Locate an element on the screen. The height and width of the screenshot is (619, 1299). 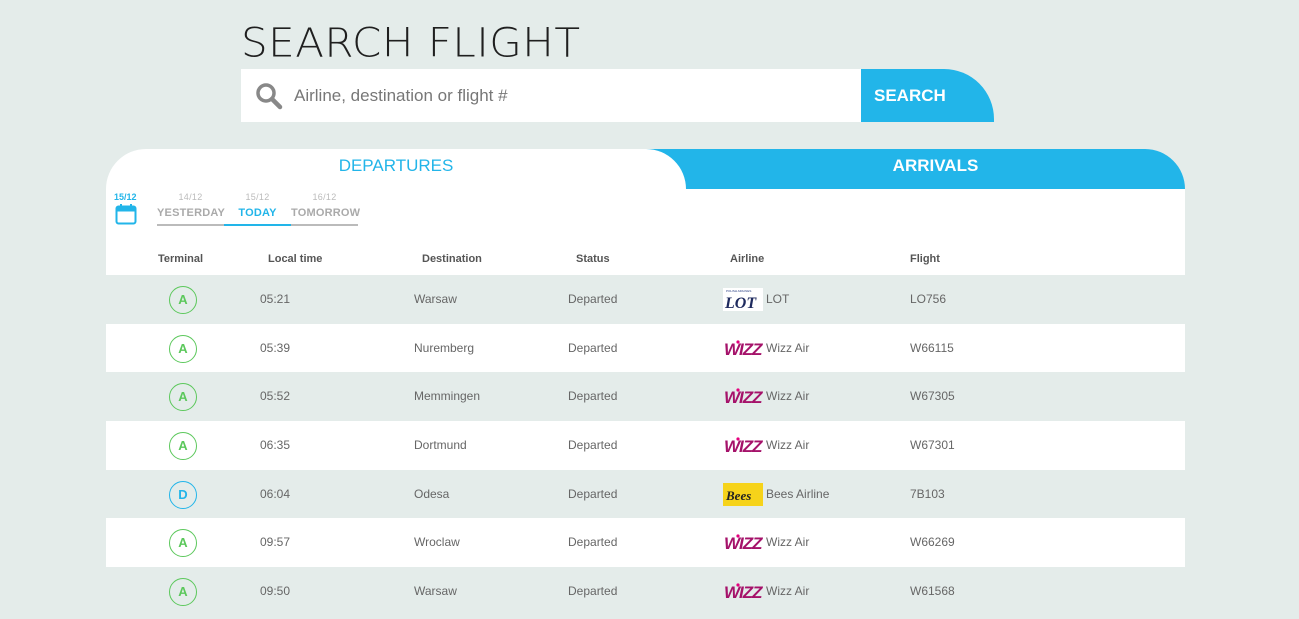
svg-text: LOT is located at coordinates (740, 303).